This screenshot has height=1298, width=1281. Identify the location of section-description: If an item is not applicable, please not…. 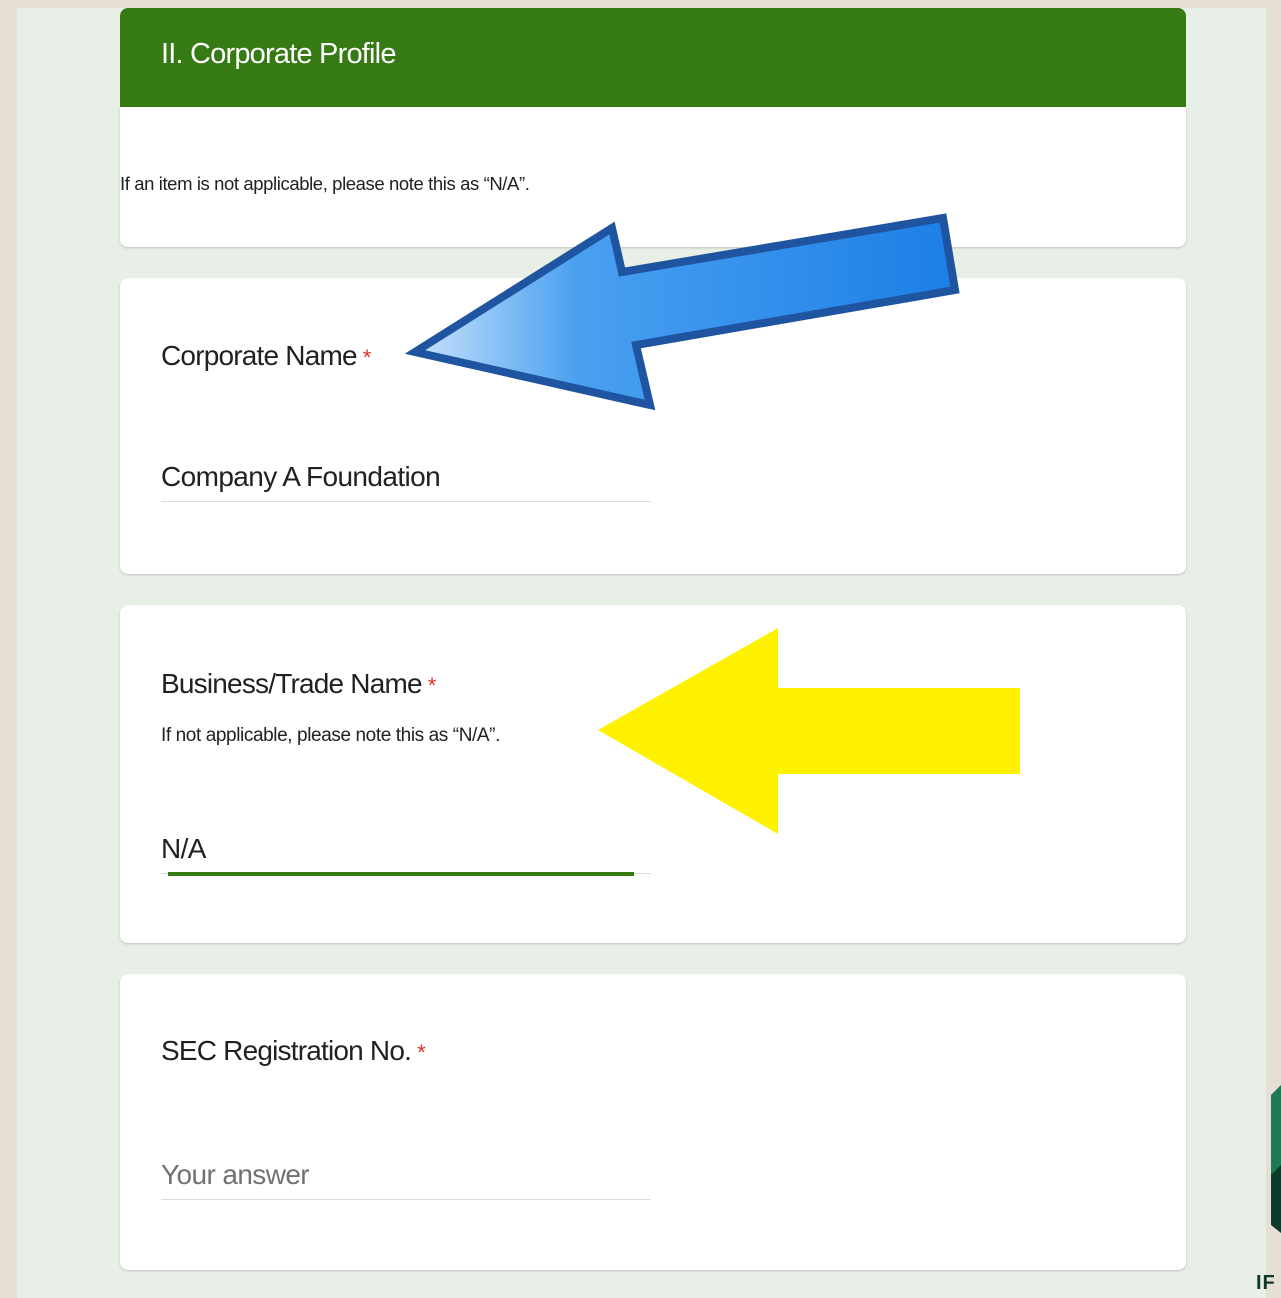
(325, 183).